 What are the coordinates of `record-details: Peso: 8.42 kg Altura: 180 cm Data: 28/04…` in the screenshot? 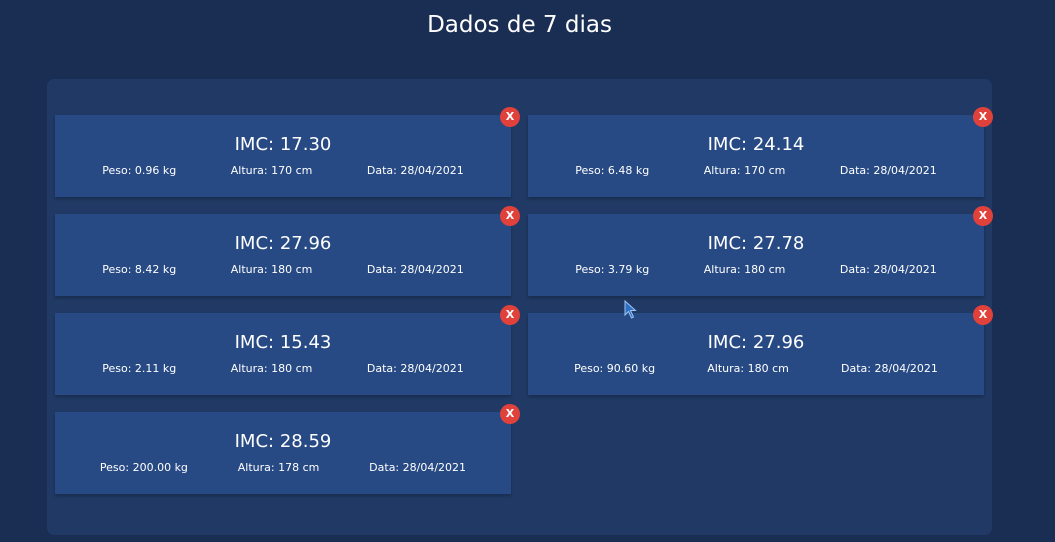 It's located at (283, 270).